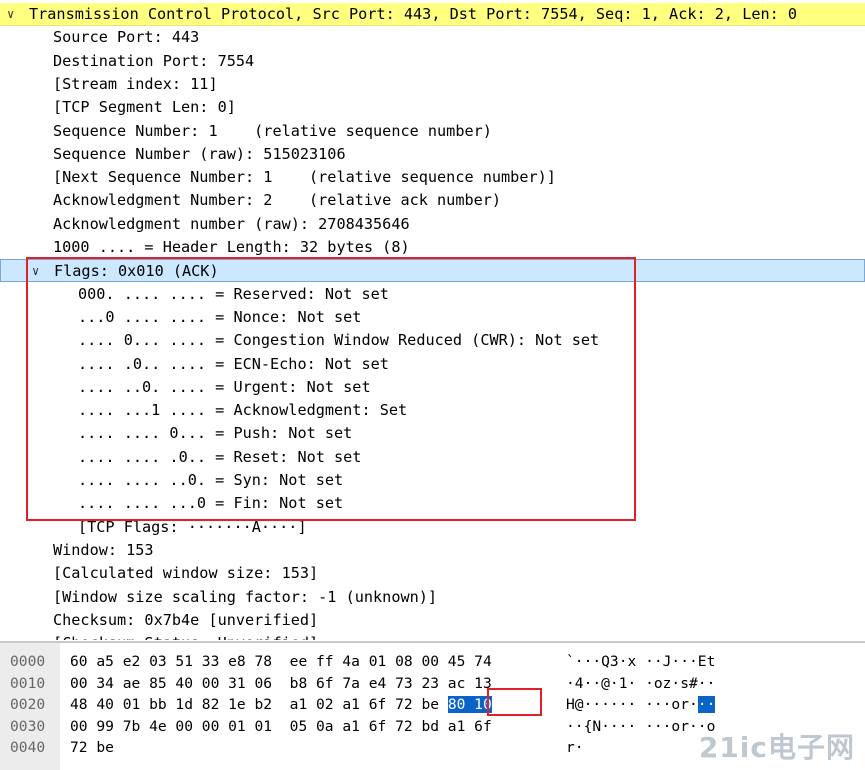 The width and height of the screenshot is (865, 770). I want to click on tree-row-label: ...0 .... .... = Nonce: Not set, so click(220, 316).